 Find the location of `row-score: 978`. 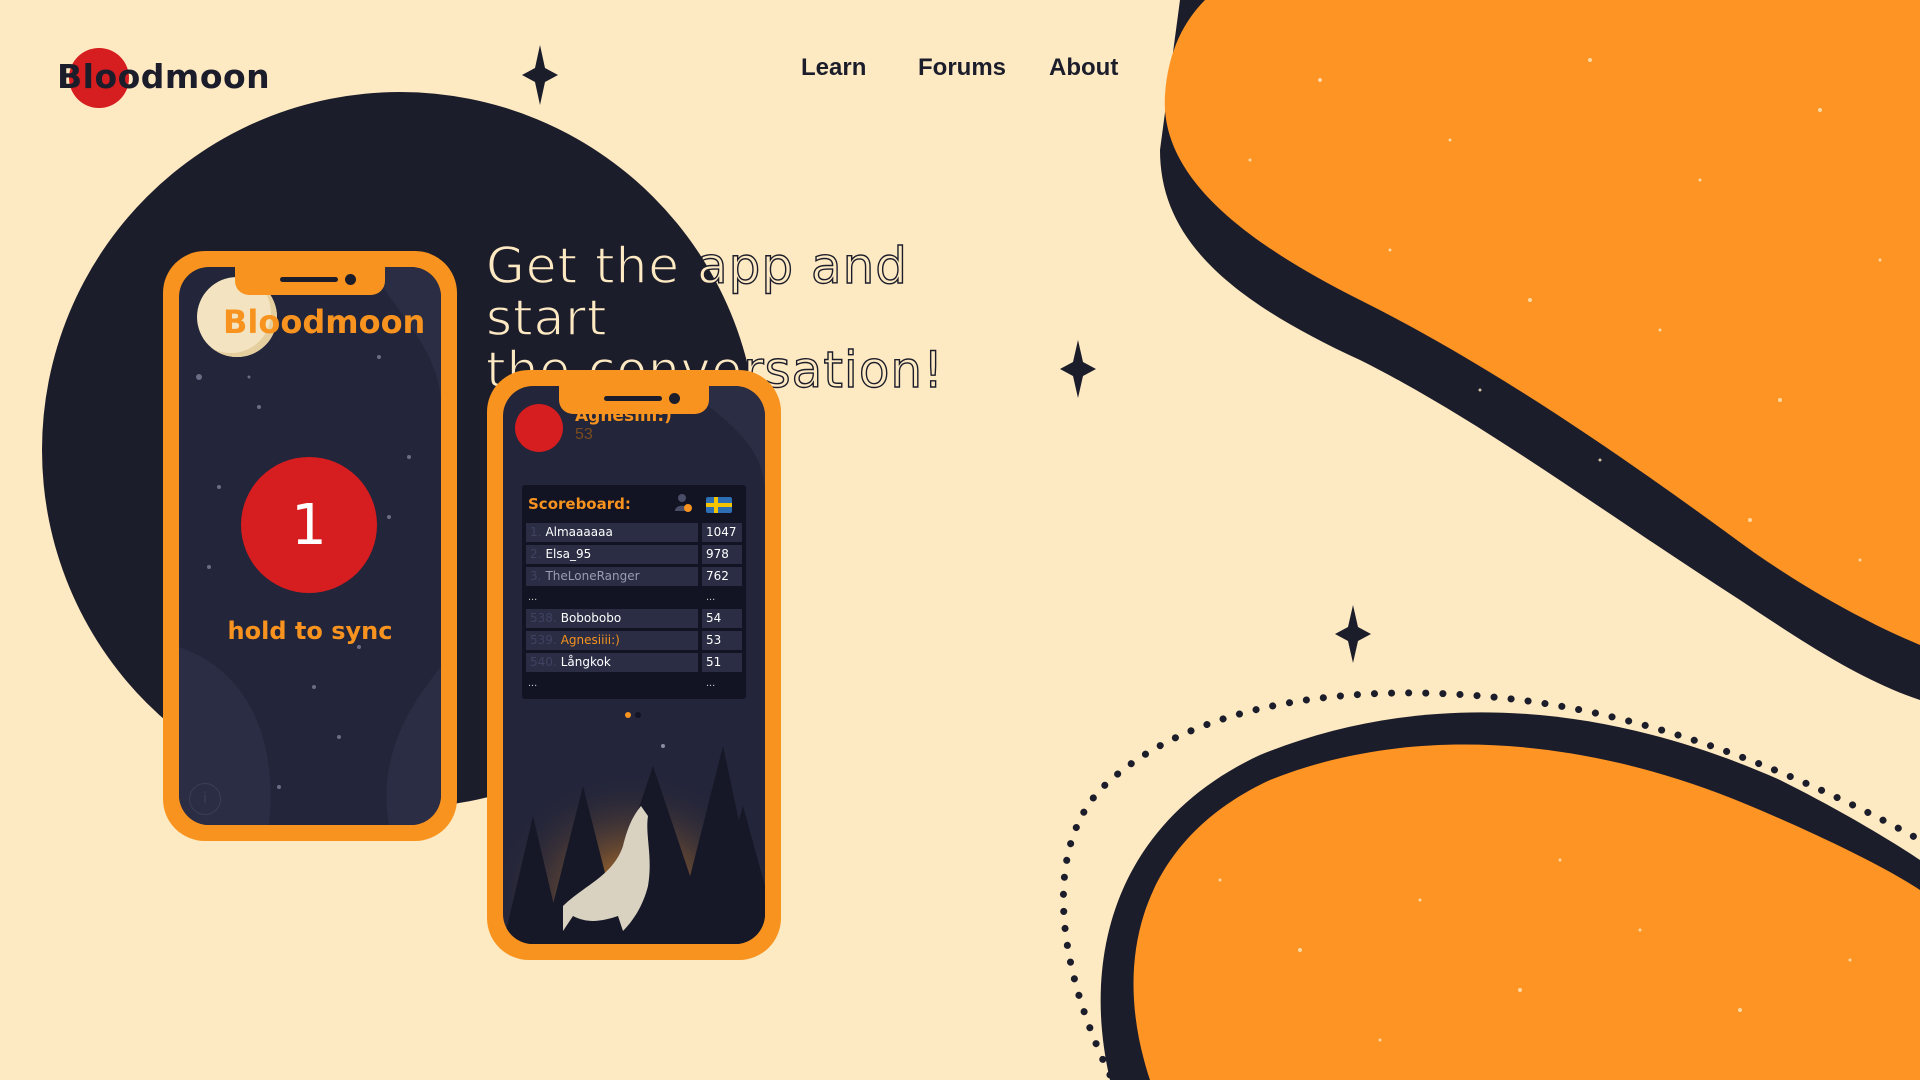

row-score: 978 is located at coordinates (722, 554).